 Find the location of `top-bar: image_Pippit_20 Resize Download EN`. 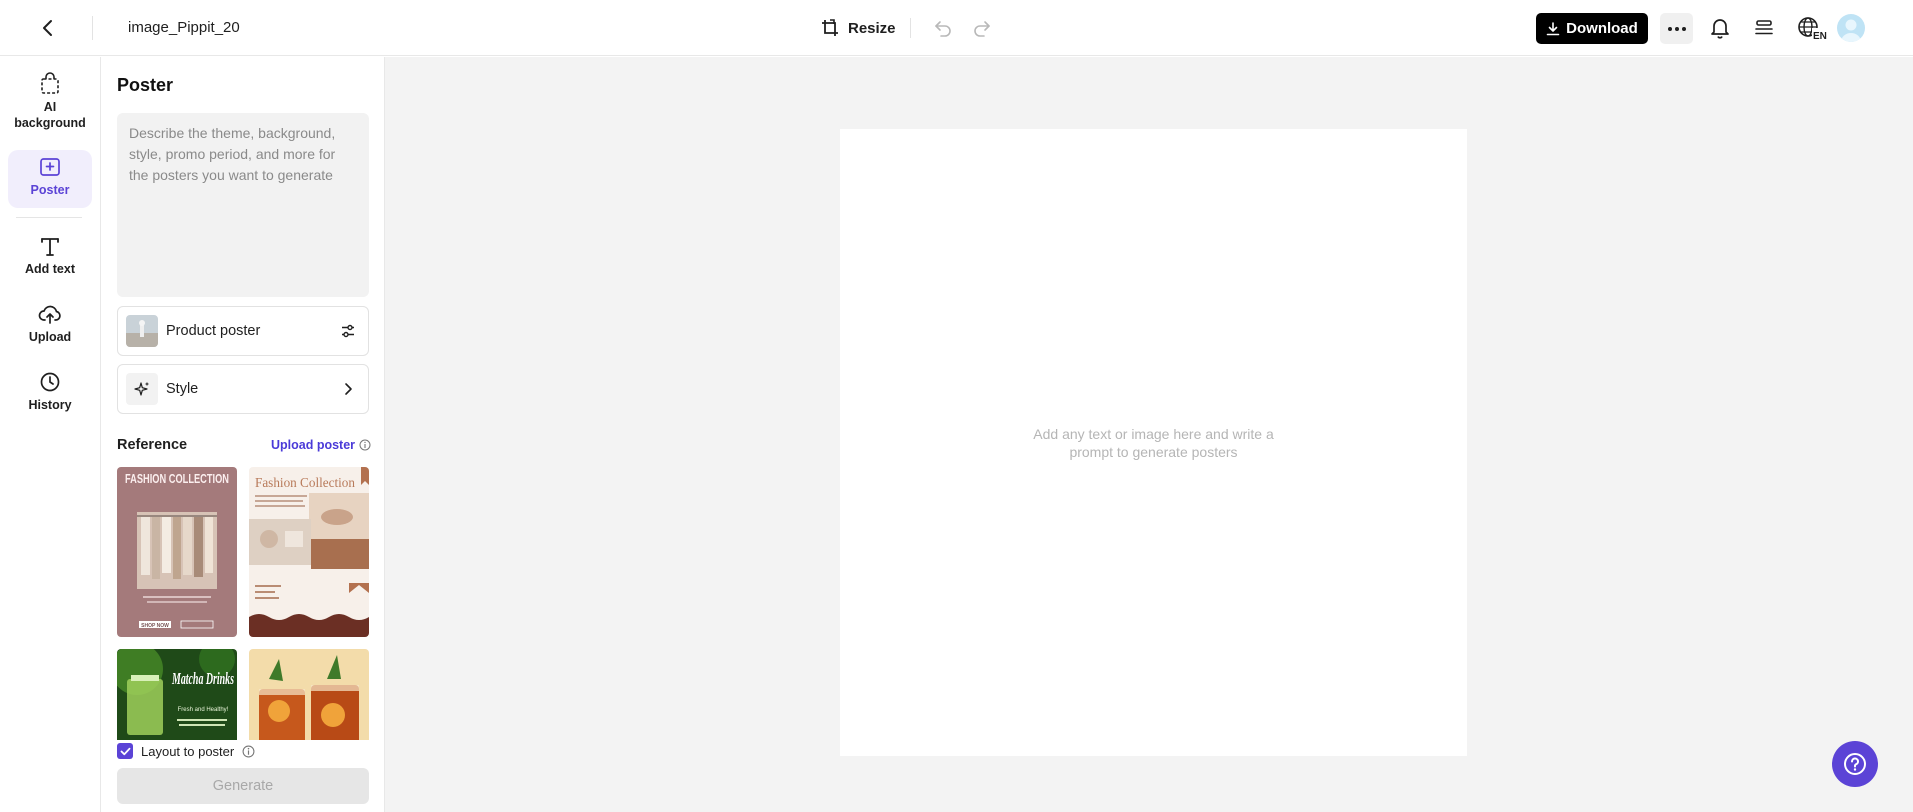

top-bar: image_Pippit_20 Resize Download EN is located at coordinates (956, 28).